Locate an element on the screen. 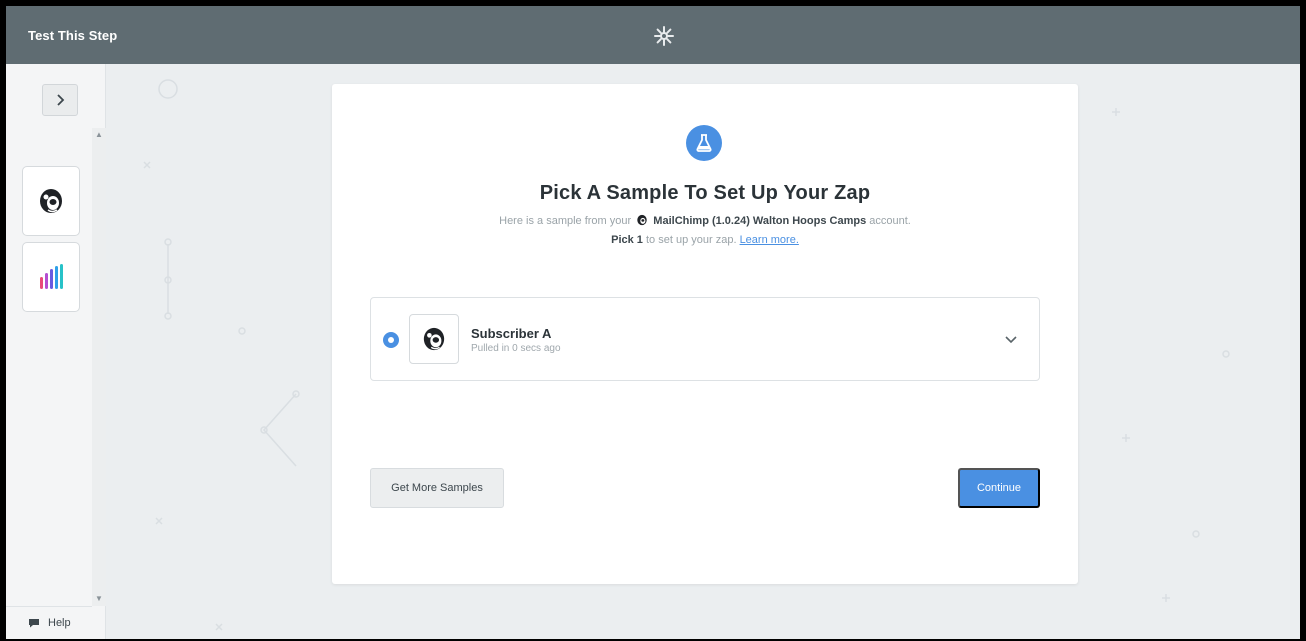  scroll-down-icon: ▼ is located at coordinates (99, 599).